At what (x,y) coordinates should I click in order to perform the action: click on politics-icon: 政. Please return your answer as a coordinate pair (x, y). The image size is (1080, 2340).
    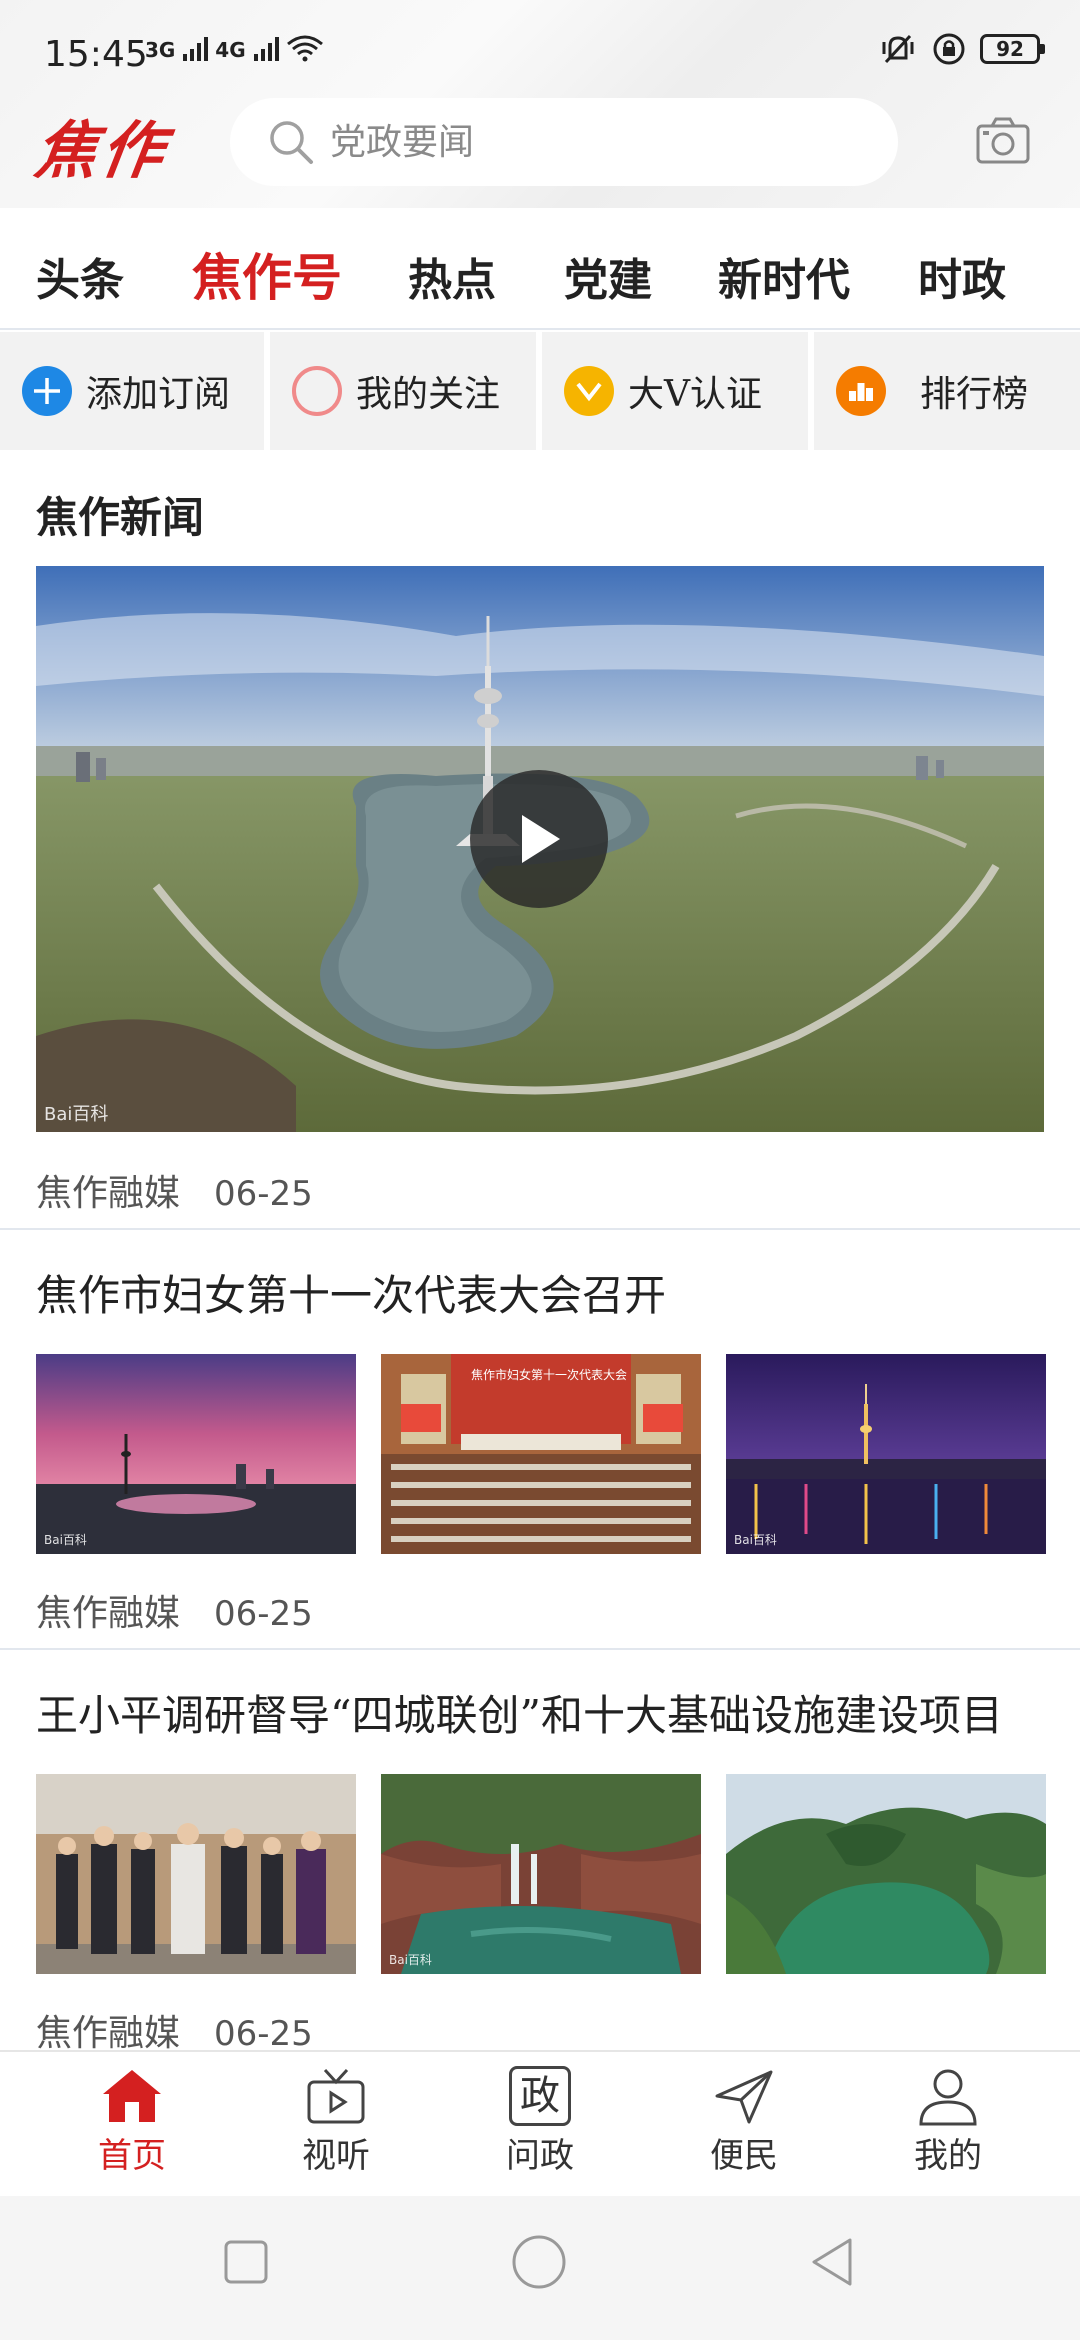
    Looking at the image, I should click on (540, 2096).